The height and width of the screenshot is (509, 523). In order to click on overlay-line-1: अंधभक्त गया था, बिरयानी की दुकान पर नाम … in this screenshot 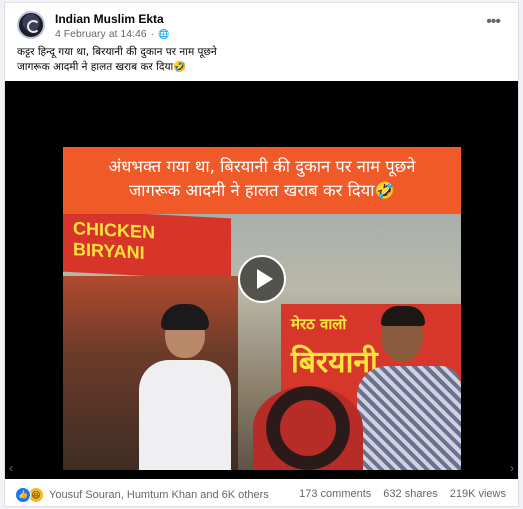, I will do `click(262, 166)`.